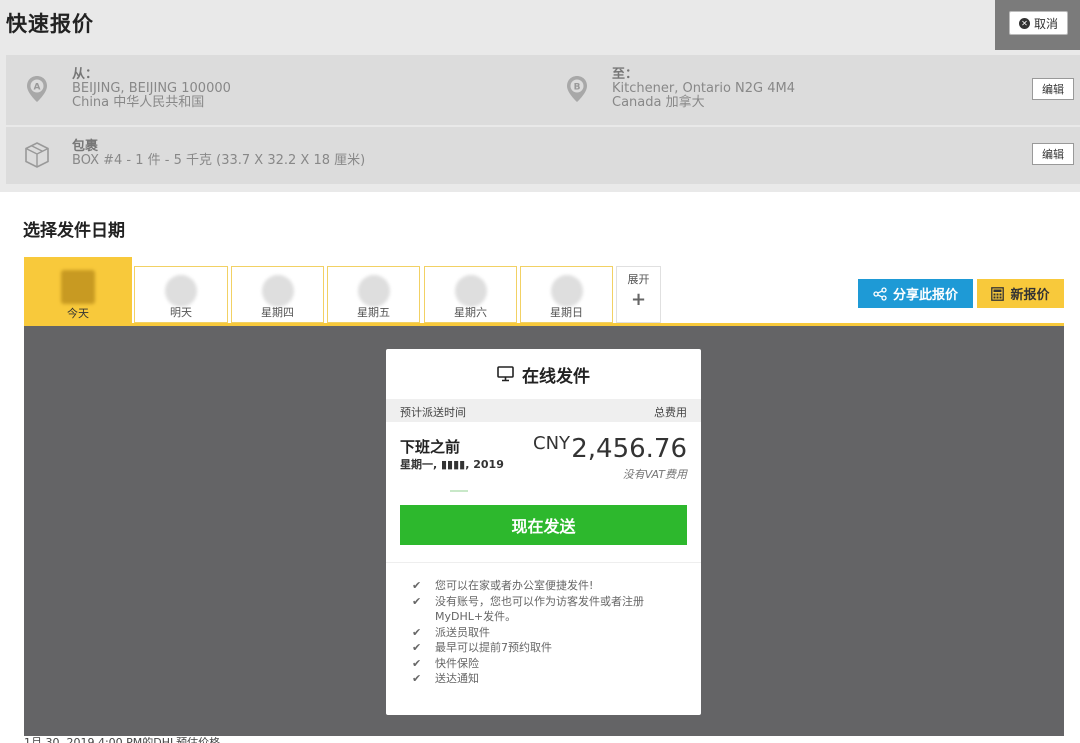 This screenshot has width=1080, height=743. I want to click on edit-package-button: 编辑, so click(1053, 154).